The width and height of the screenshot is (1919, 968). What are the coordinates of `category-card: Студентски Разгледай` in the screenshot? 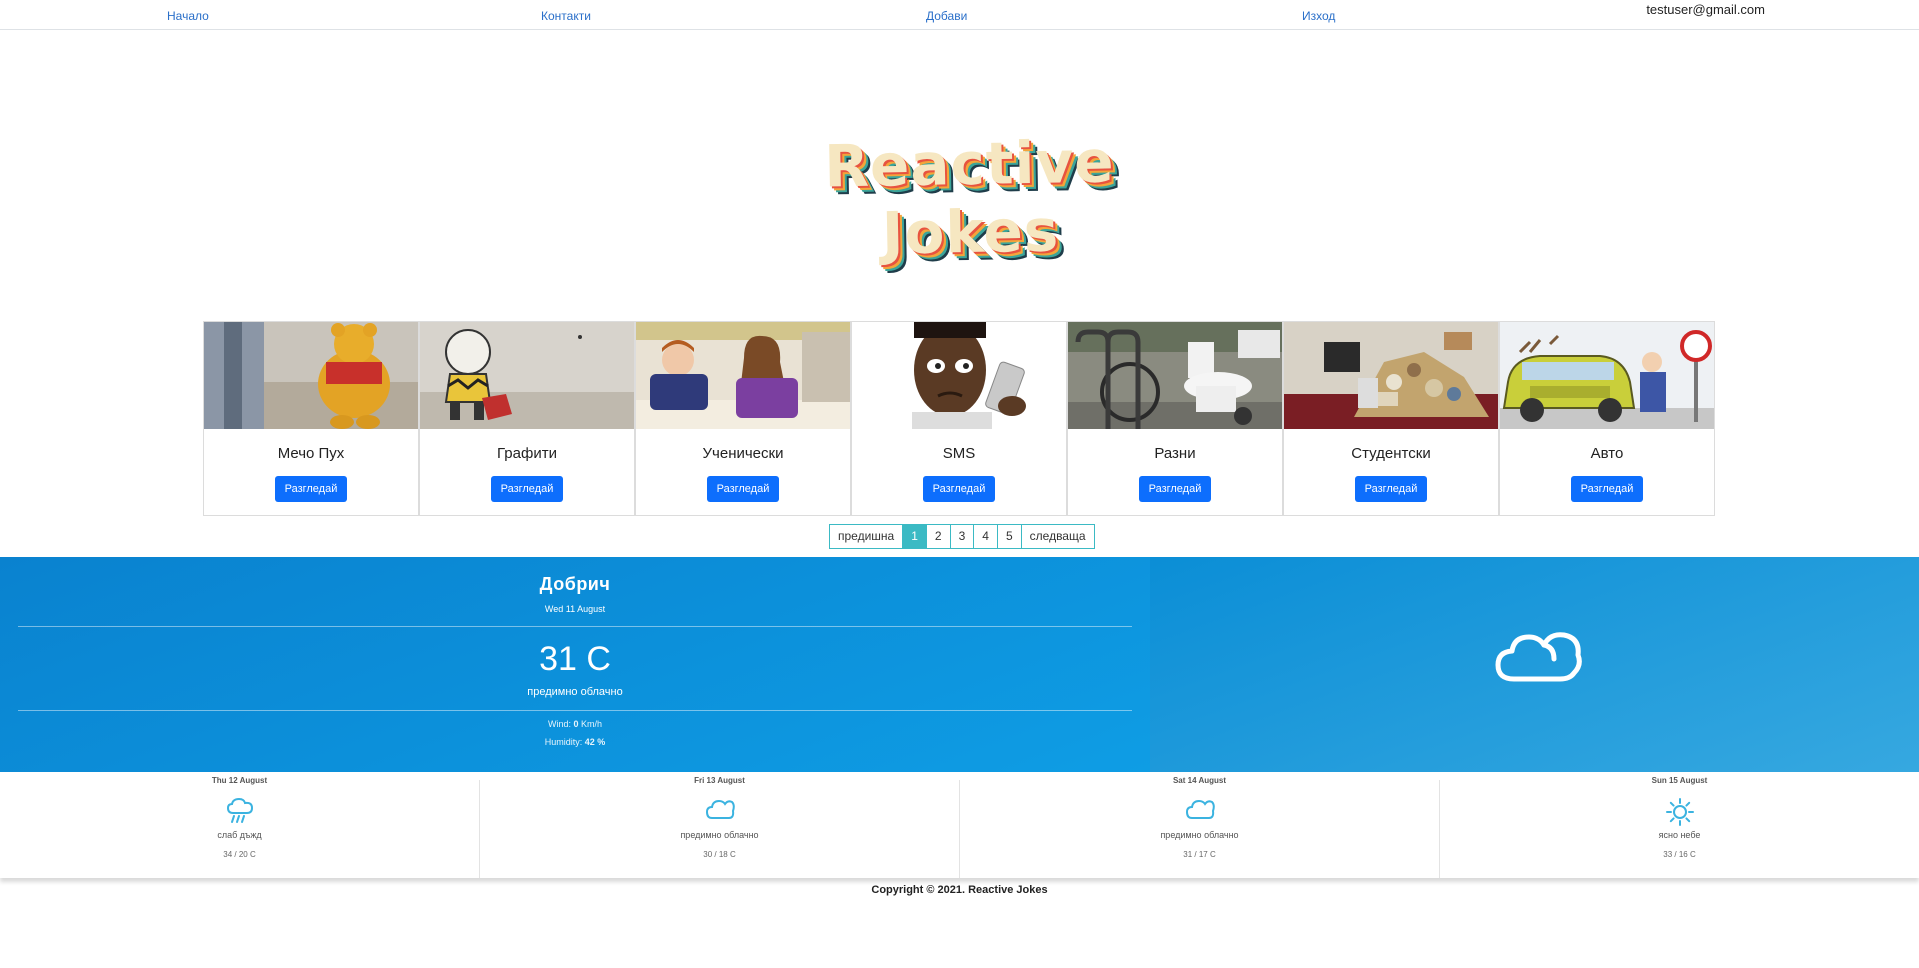 It's located at (1391, 418).